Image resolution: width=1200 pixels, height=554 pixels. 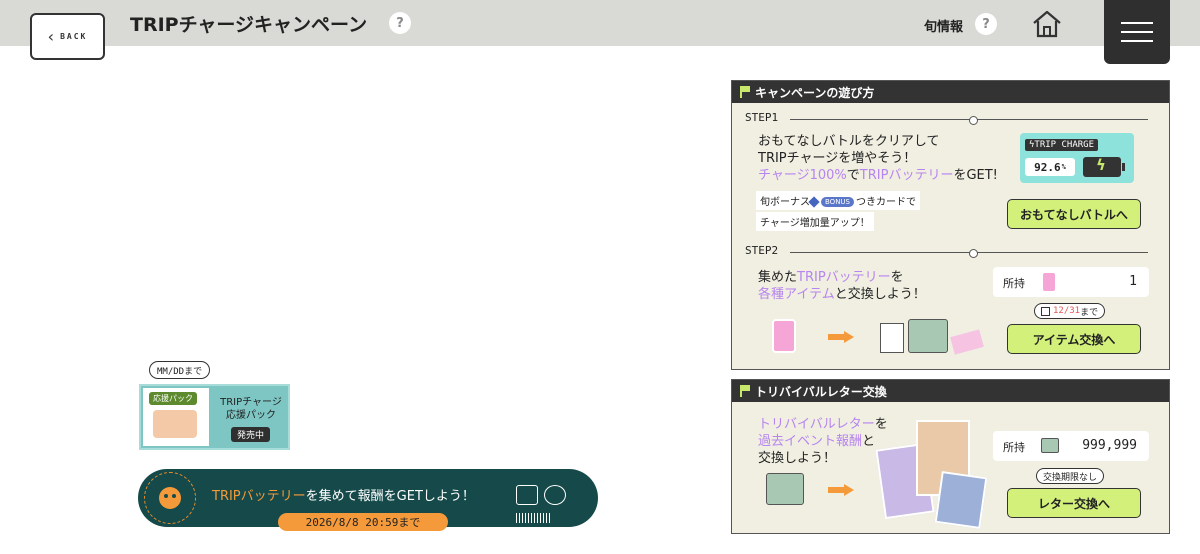 I want to click on trivia-panel-header: トリバイバルレター交換, so click(x=950, y=391).